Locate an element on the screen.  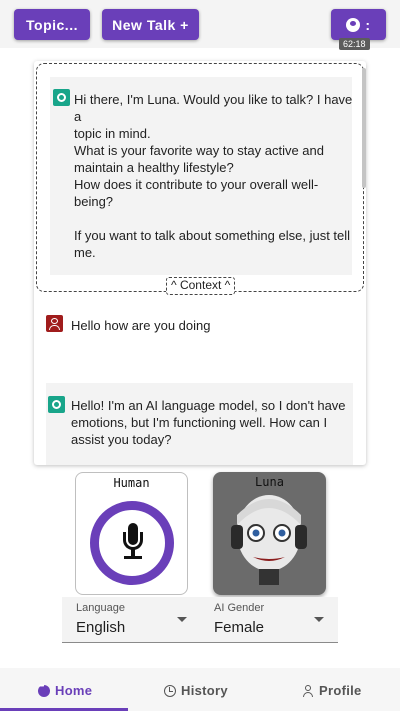
session-timer: 62:18 is located at coordinates (354, 44).